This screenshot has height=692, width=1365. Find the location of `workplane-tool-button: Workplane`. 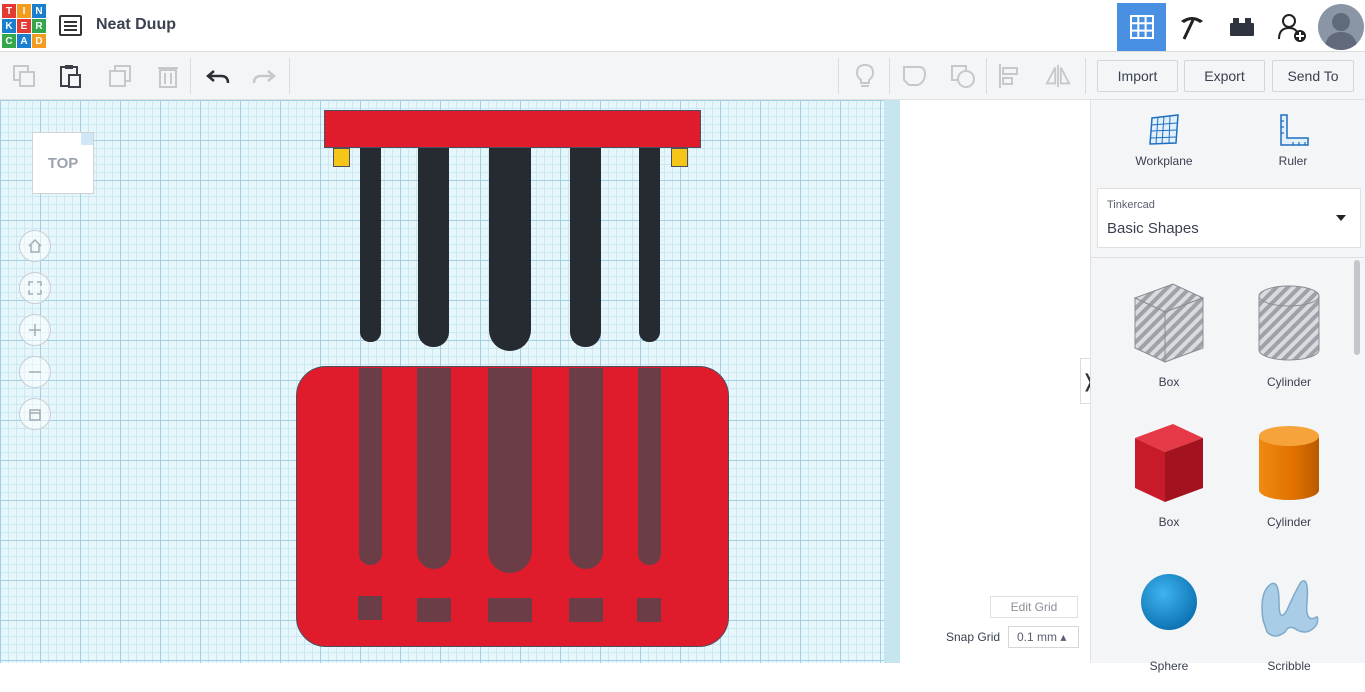

workplane-tool-button: Workplane is located at coordinates (1164, 143).